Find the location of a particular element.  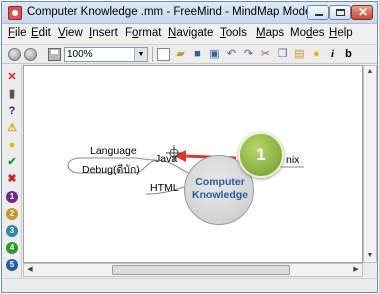

close-icon: ✕ is located at coordinates (363, 12).